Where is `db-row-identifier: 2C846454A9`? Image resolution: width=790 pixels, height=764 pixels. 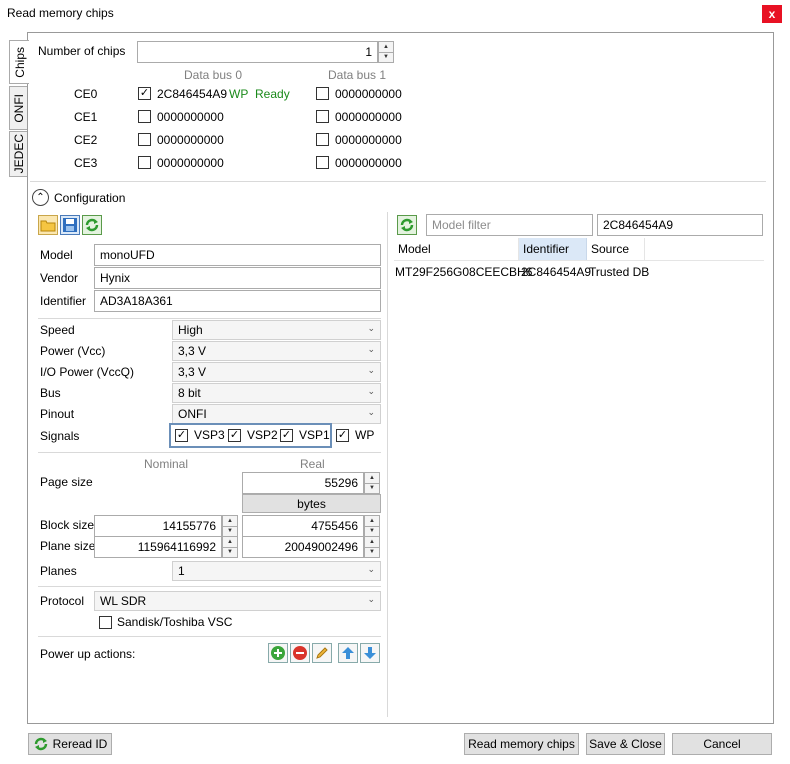 db-row-identifier: 2C846454A9 is located at coordinates (556, 272).